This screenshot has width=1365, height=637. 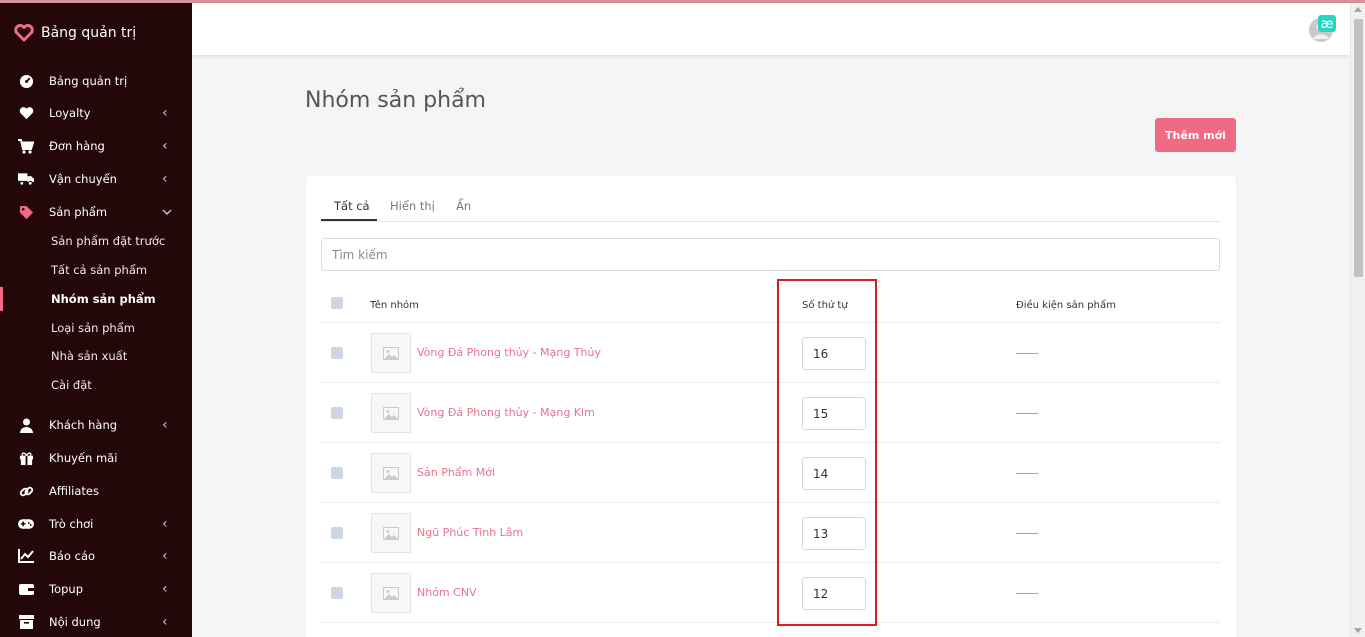 What do you see at coordinates (26, 524) in the screenshot?
I see `gamepad-icon` at bounding box center [26, 524].